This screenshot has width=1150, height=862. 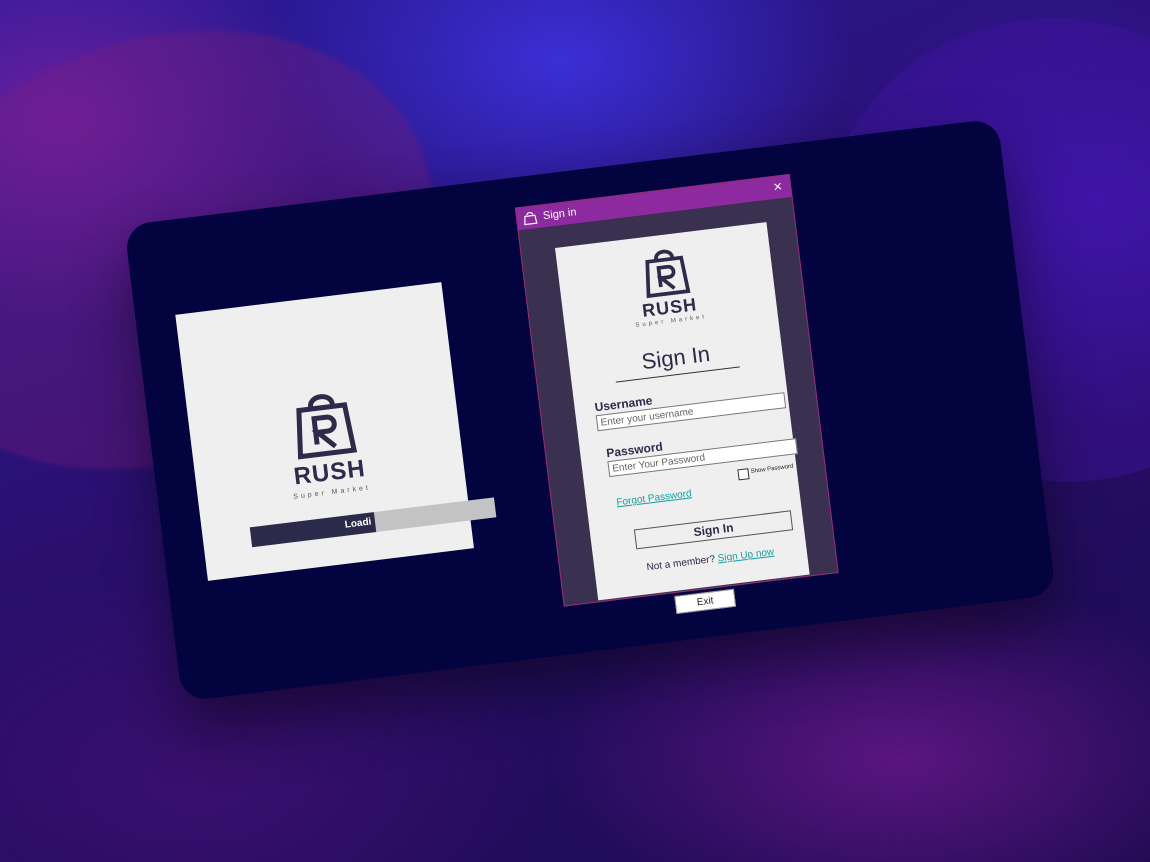 I want to click on signup-link: Sign Up now, so click(x=746, y=556).